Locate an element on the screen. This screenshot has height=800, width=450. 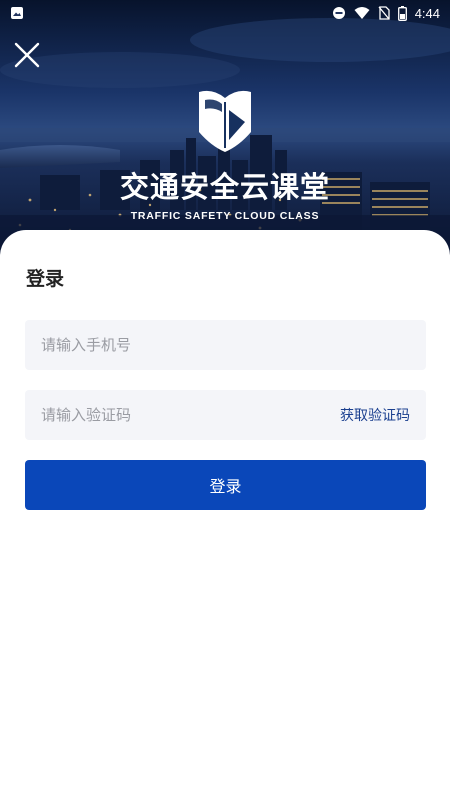
battery-icon is located at coordinates (402, 13).